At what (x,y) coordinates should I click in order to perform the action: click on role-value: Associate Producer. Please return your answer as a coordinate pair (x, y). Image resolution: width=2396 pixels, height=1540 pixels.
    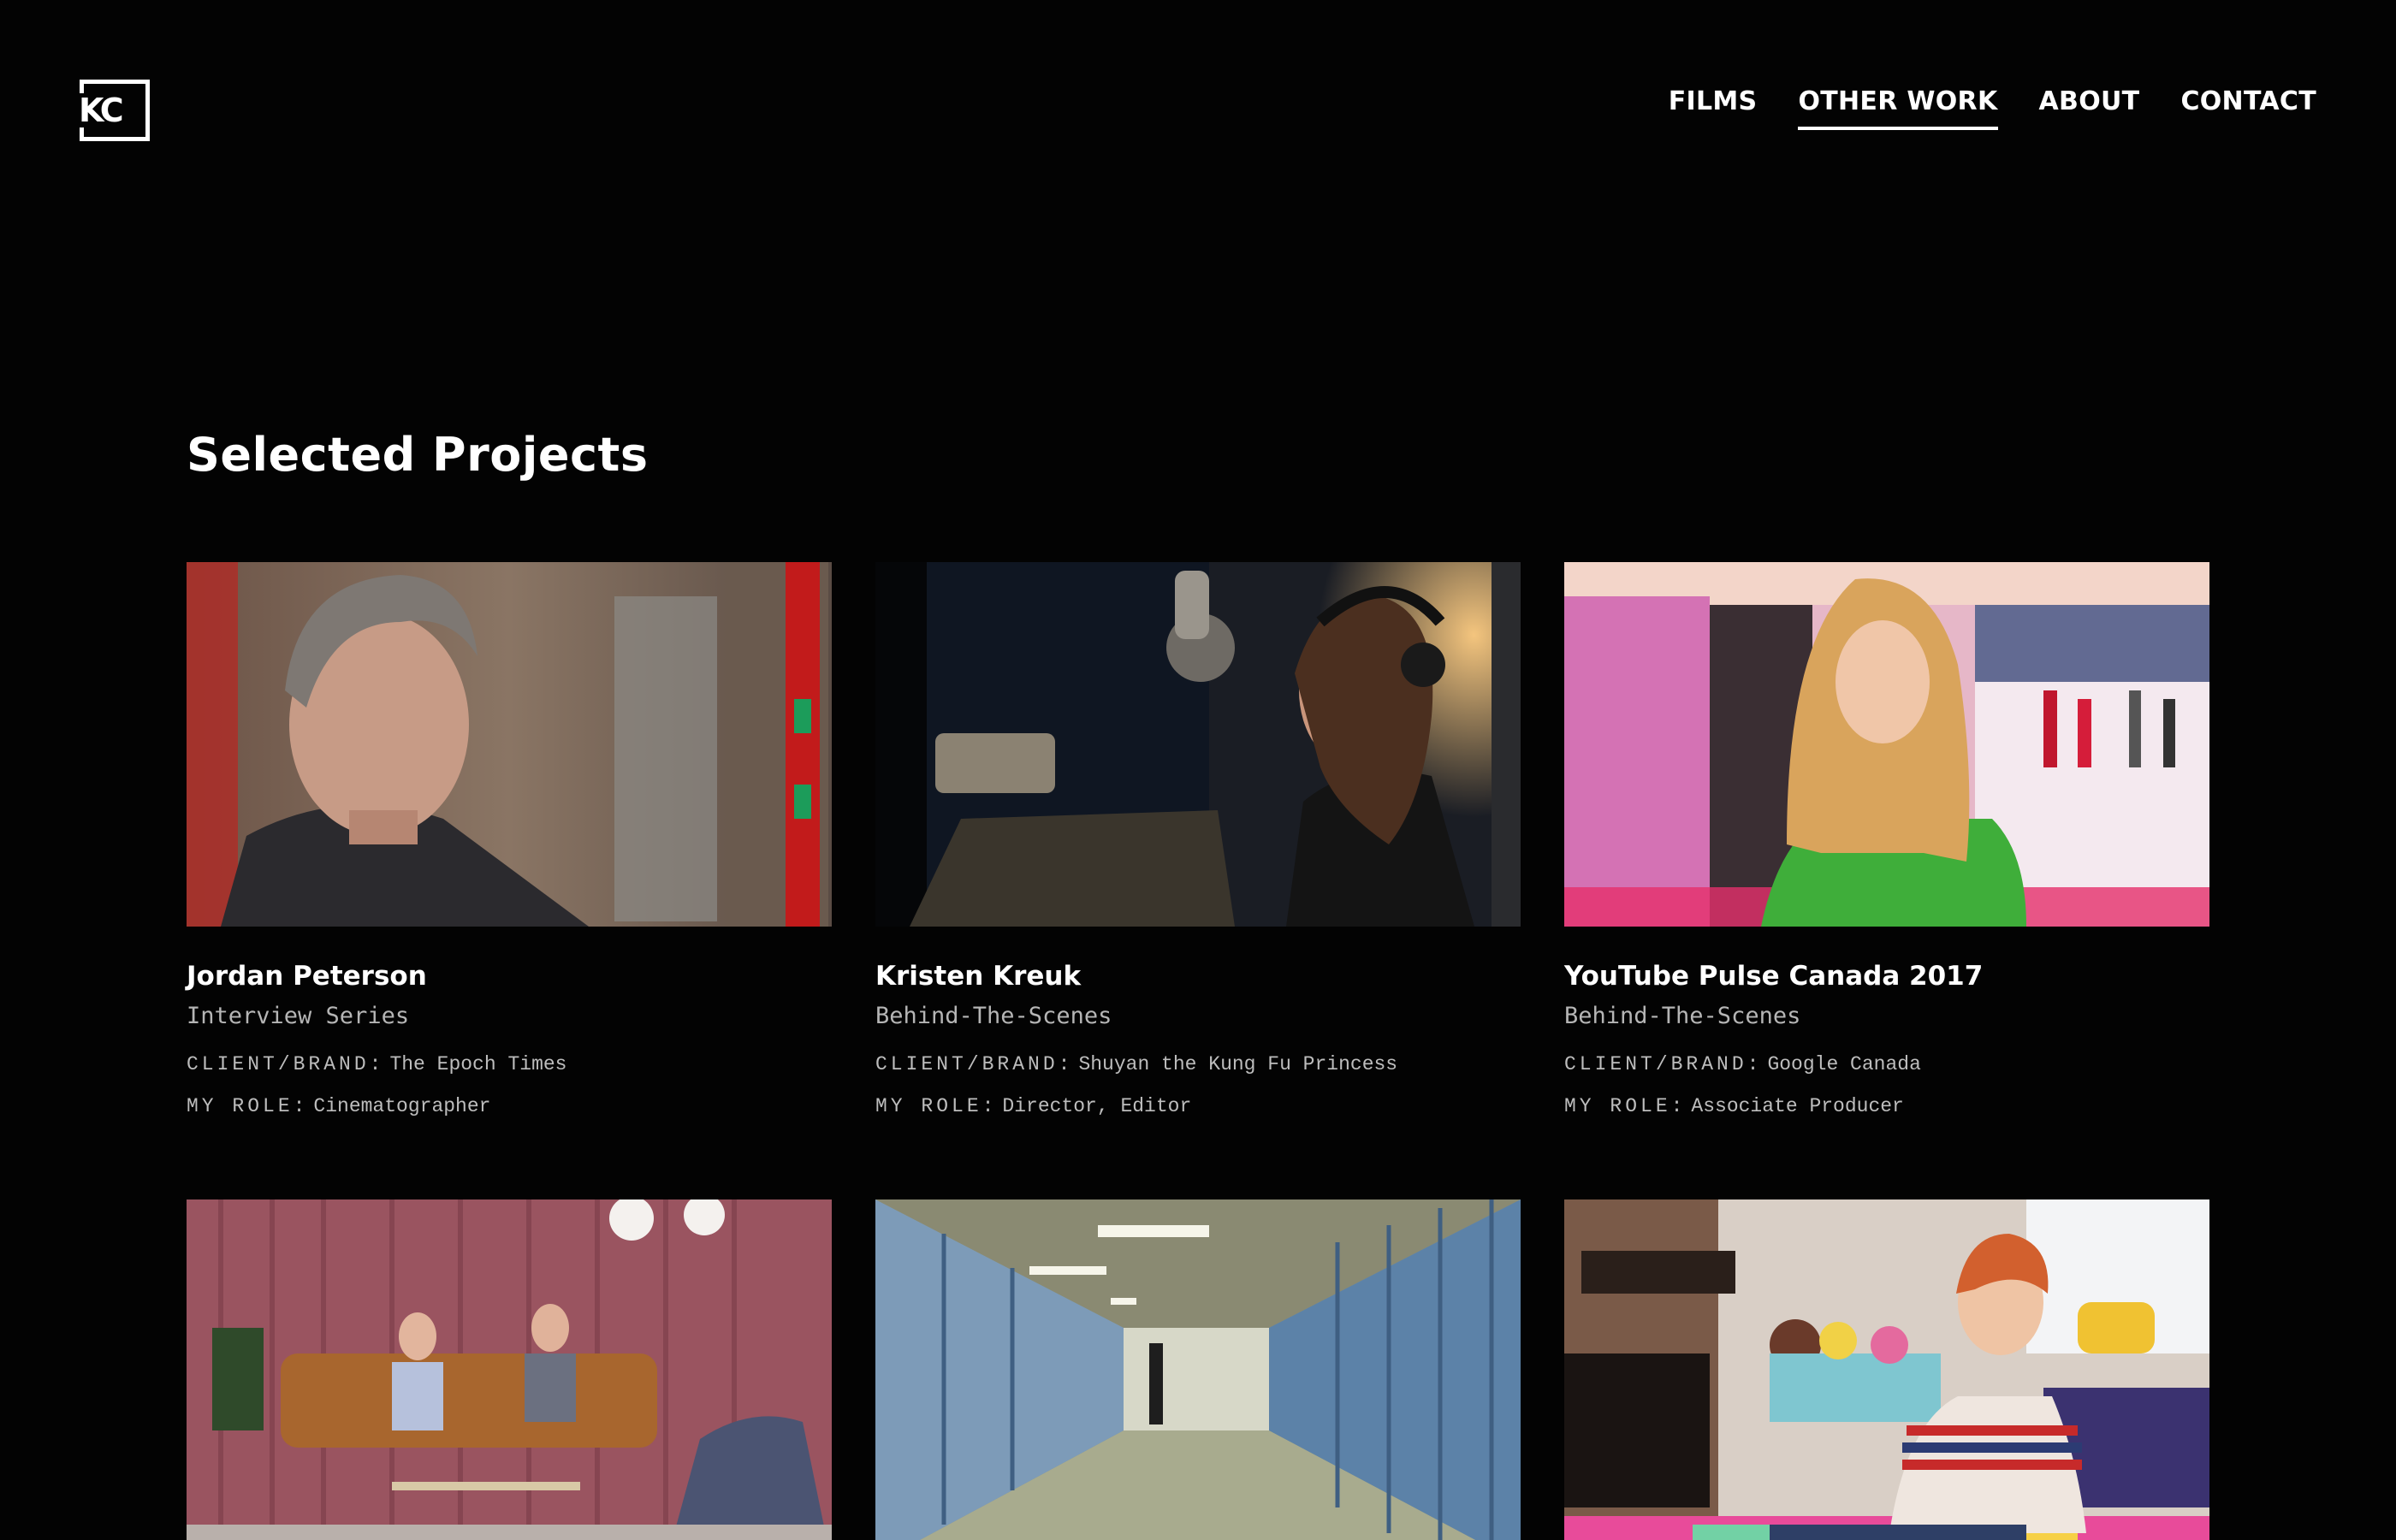
    Looking at the image, I should click on (1798, 1106).